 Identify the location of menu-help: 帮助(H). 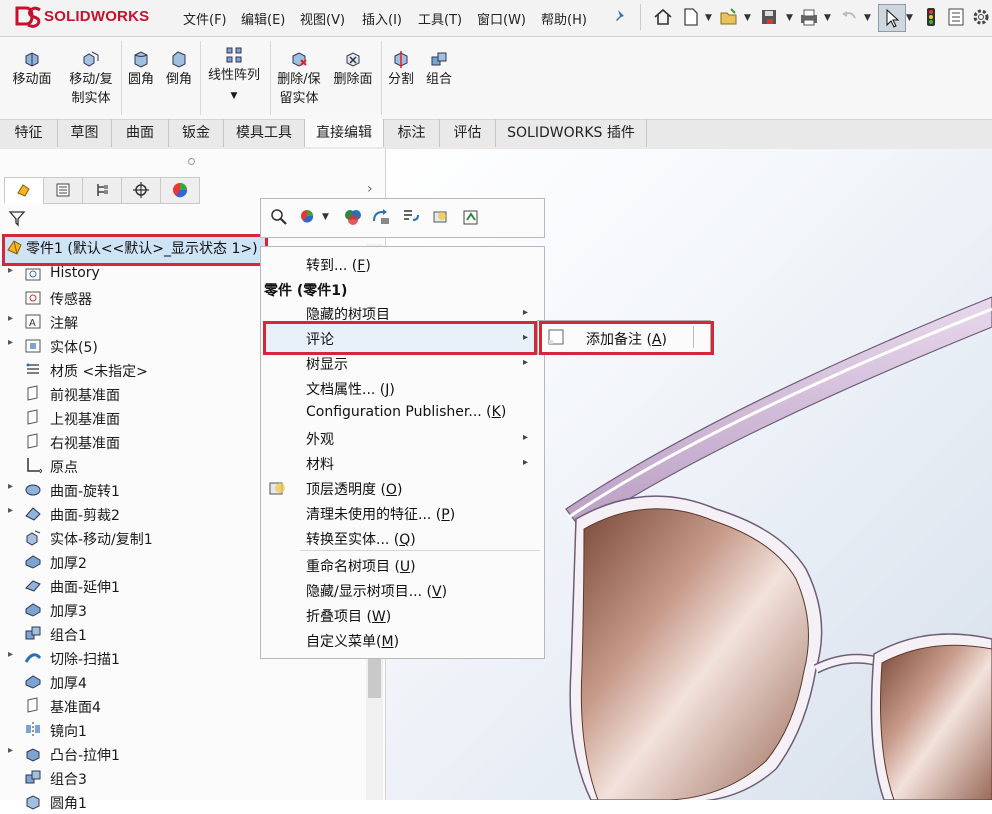
(564, 18).